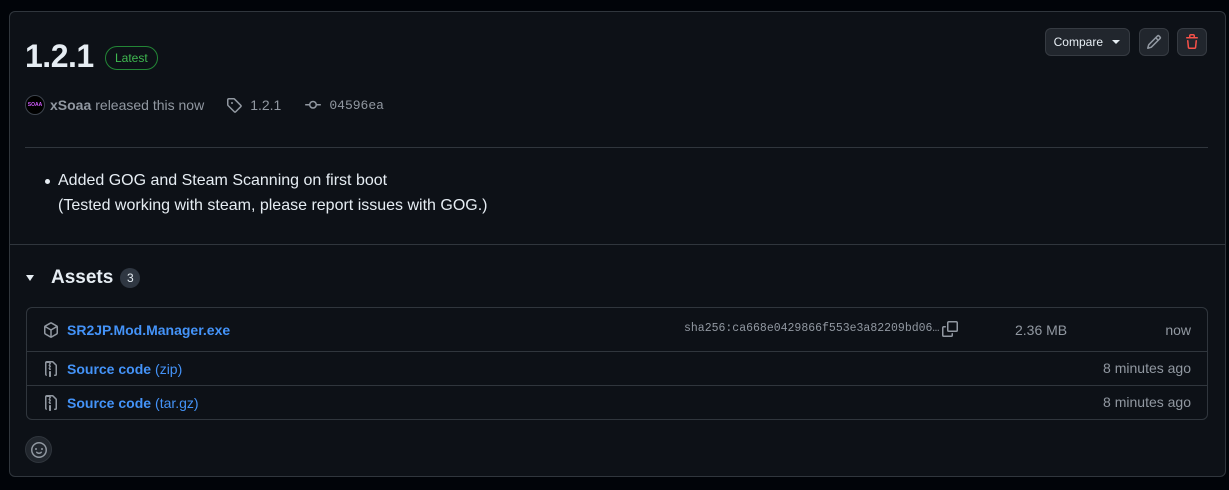  I want to click on tag-link: 1.2.1, so click(253, 105).